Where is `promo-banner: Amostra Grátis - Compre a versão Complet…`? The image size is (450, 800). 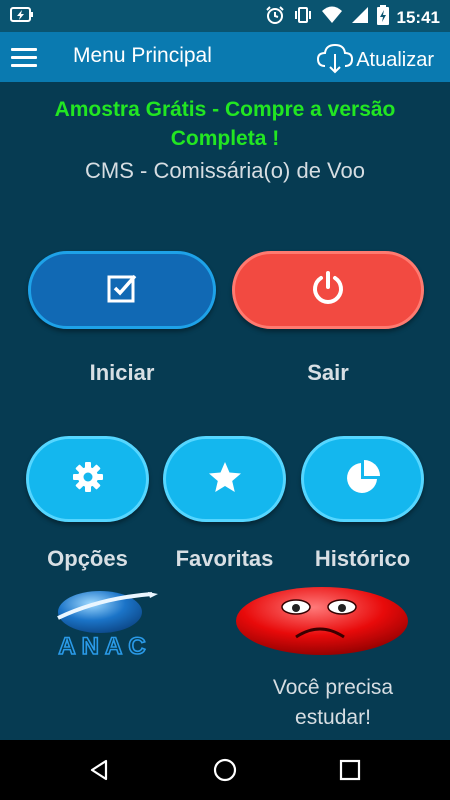
promo-banner: Amostra Grátis - Compre a versão Complet… is located at coordinates (225, 124).